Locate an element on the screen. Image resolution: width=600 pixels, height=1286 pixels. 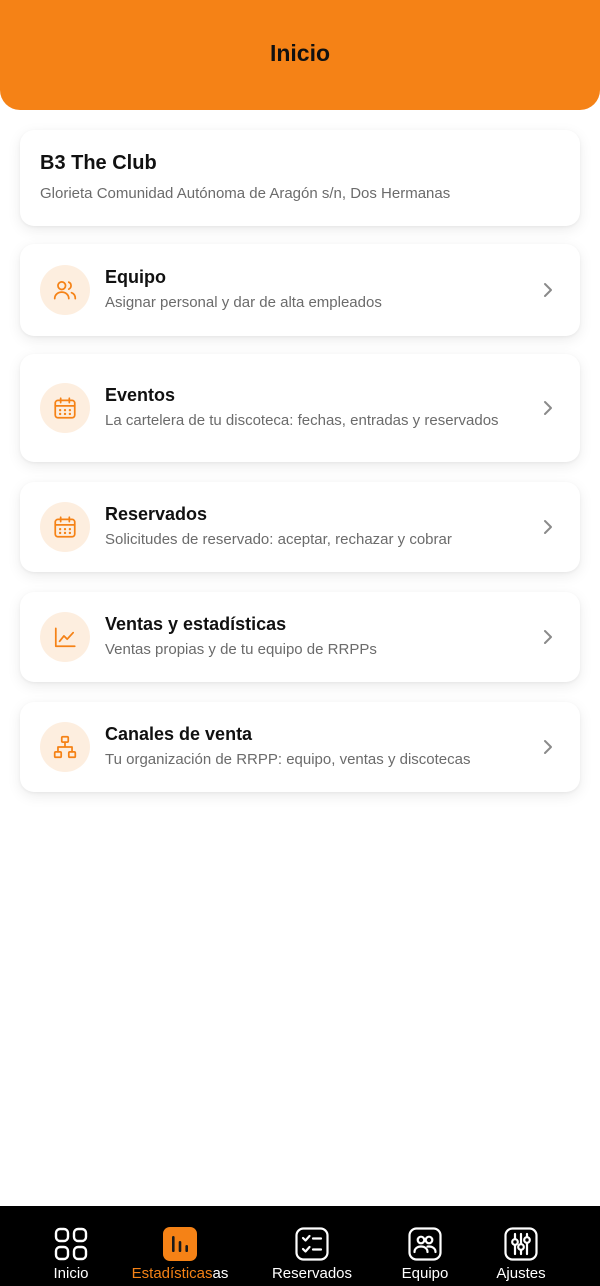
nav-label: Ajustes is located at coordinates (521, 1273).